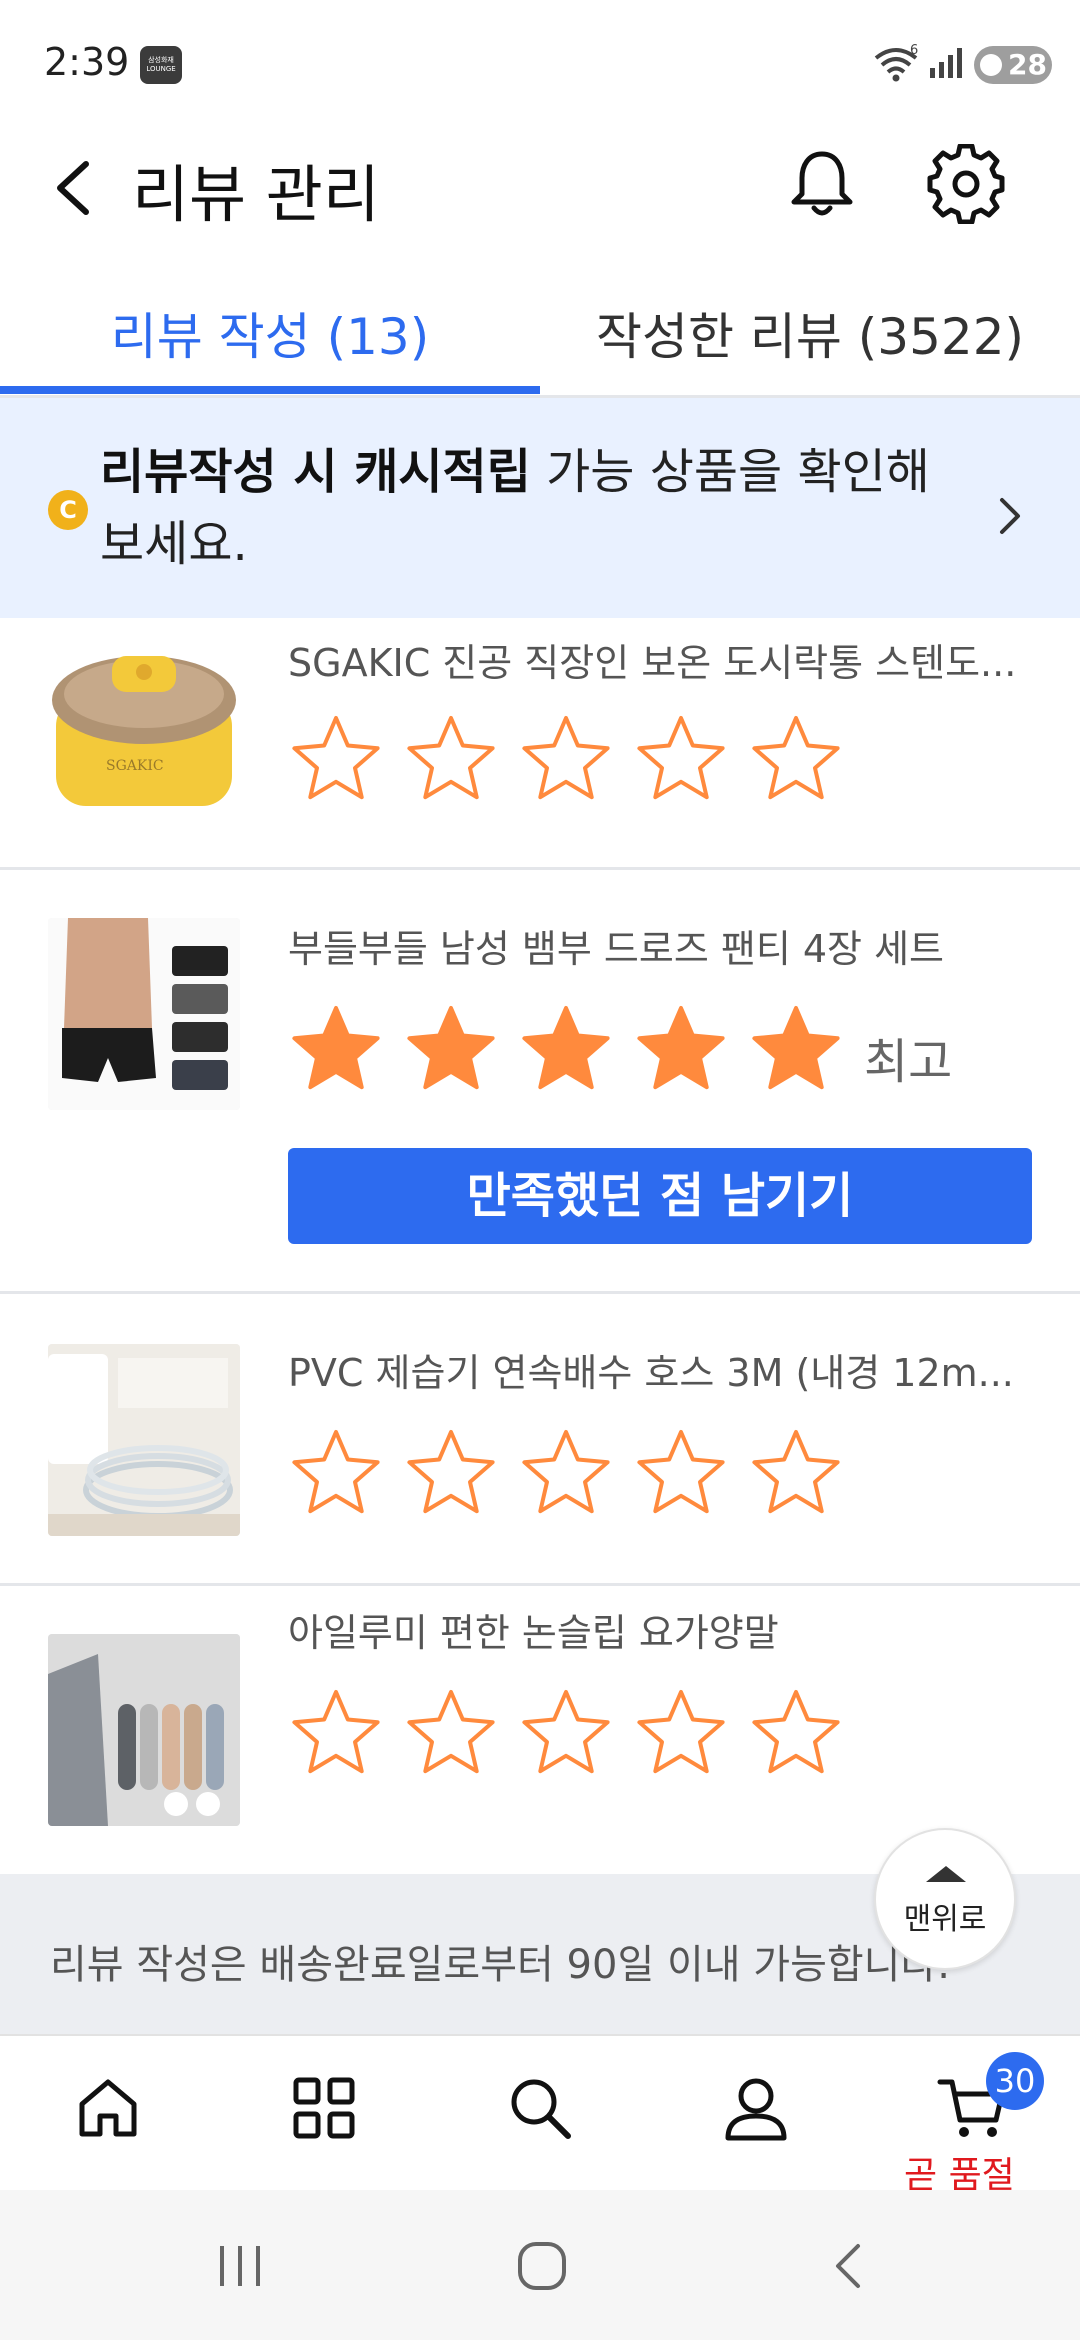 The image size is (1080, 2340). What do you see at coordinates (541, 2109) in the screenshot?
I see `search-icon` at bounding box center [541, 2109].